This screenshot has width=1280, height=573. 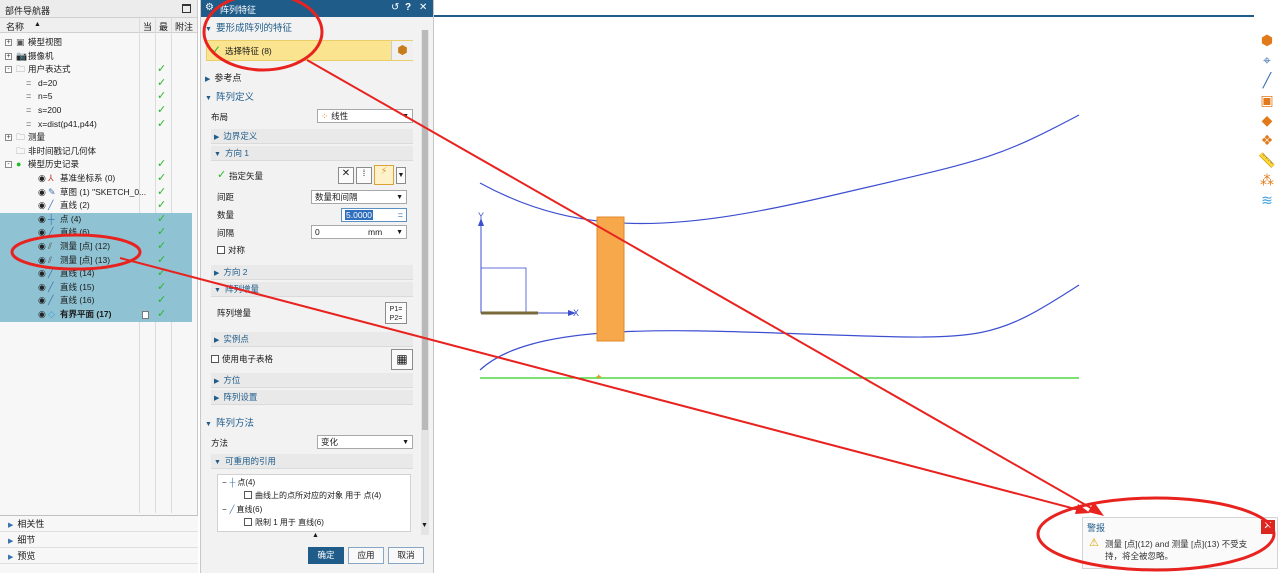 I want to click on dialog-scrollbar: ▼, so click(x=425, y=282).